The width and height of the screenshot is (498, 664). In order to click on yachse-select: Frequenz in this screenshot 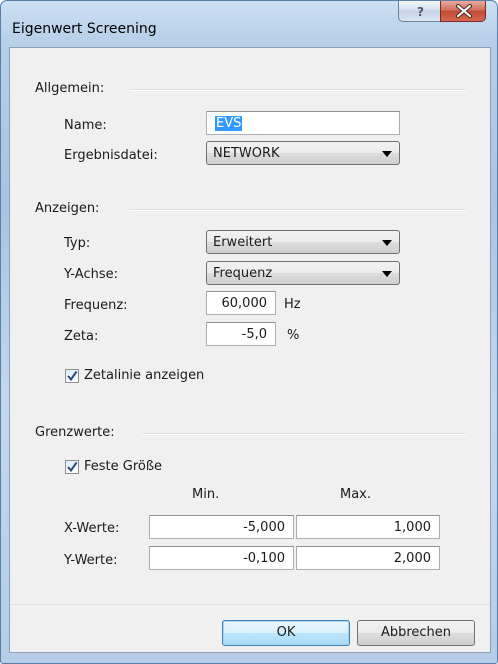, I will do `click(303, 273)`.